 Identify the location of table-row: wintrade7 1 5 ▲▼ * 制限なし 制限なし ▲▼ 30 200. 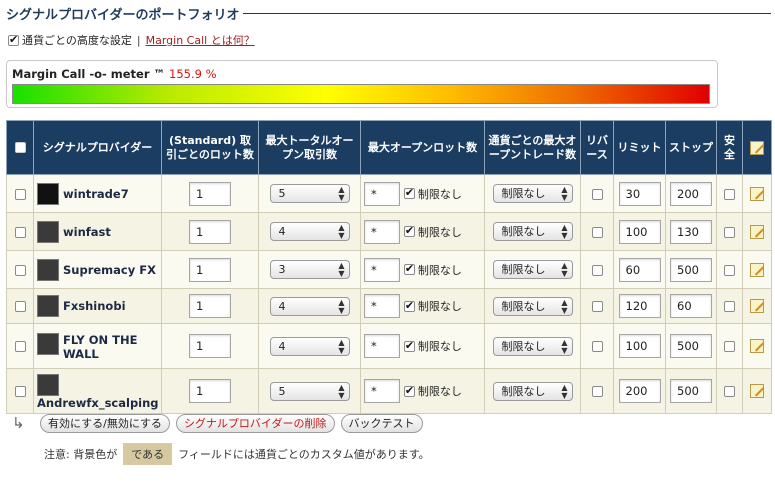
(389, 193).